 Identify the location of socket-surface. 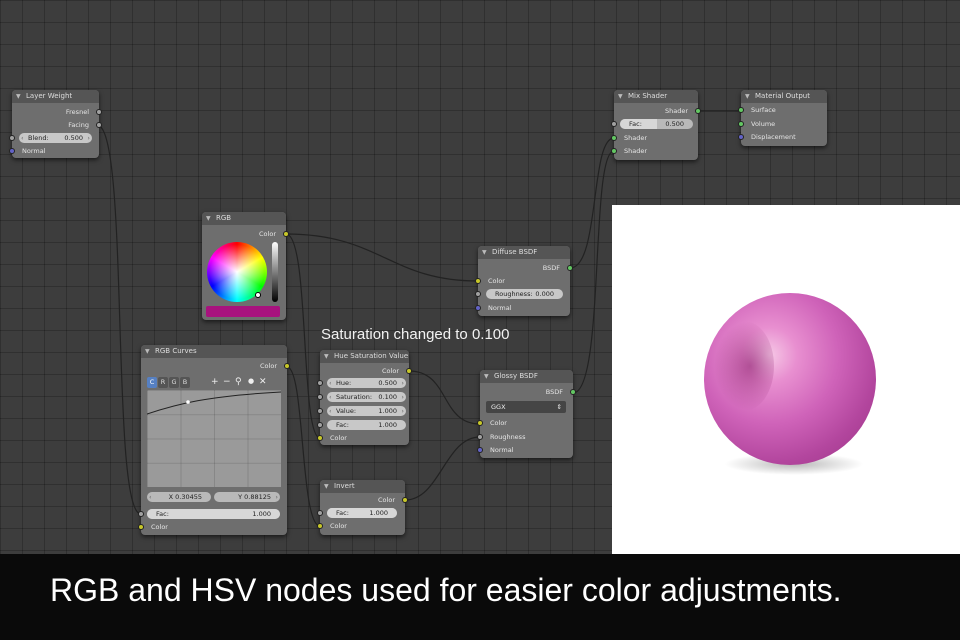
(741, 110).